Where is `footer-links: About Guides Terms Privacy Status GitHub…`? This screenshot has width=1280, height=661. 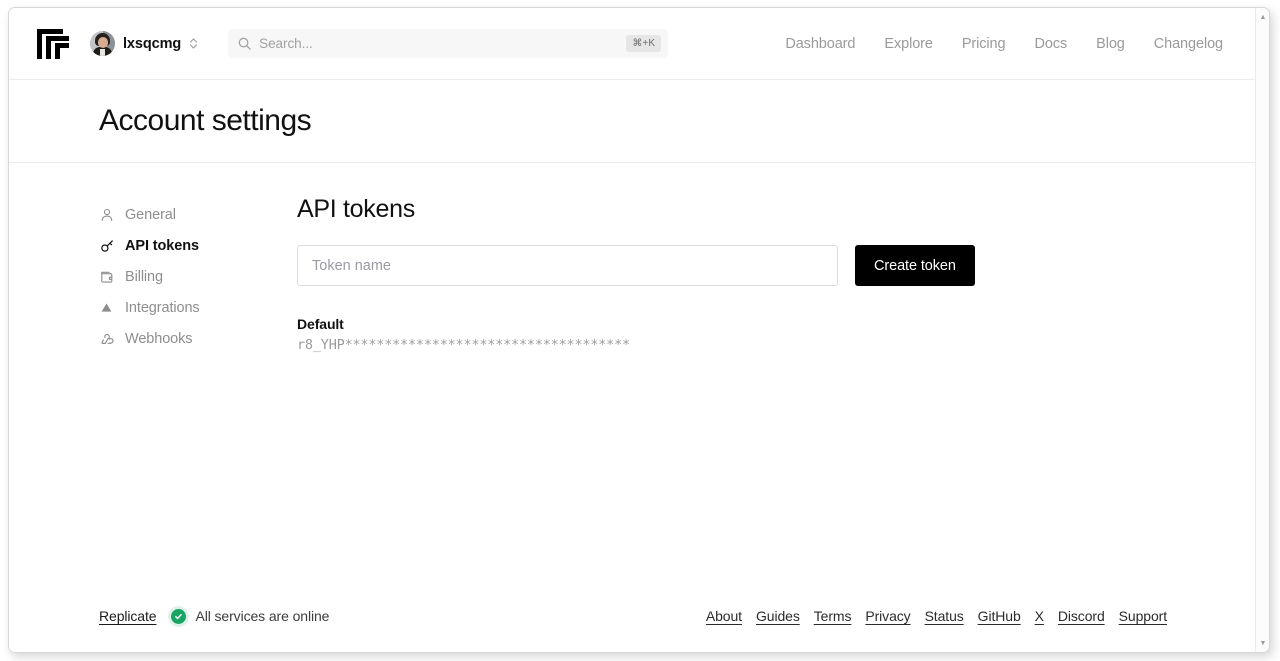
footer-links: About Guides Terms Privacy Status GitHub… is located at coordinates (936, 616).